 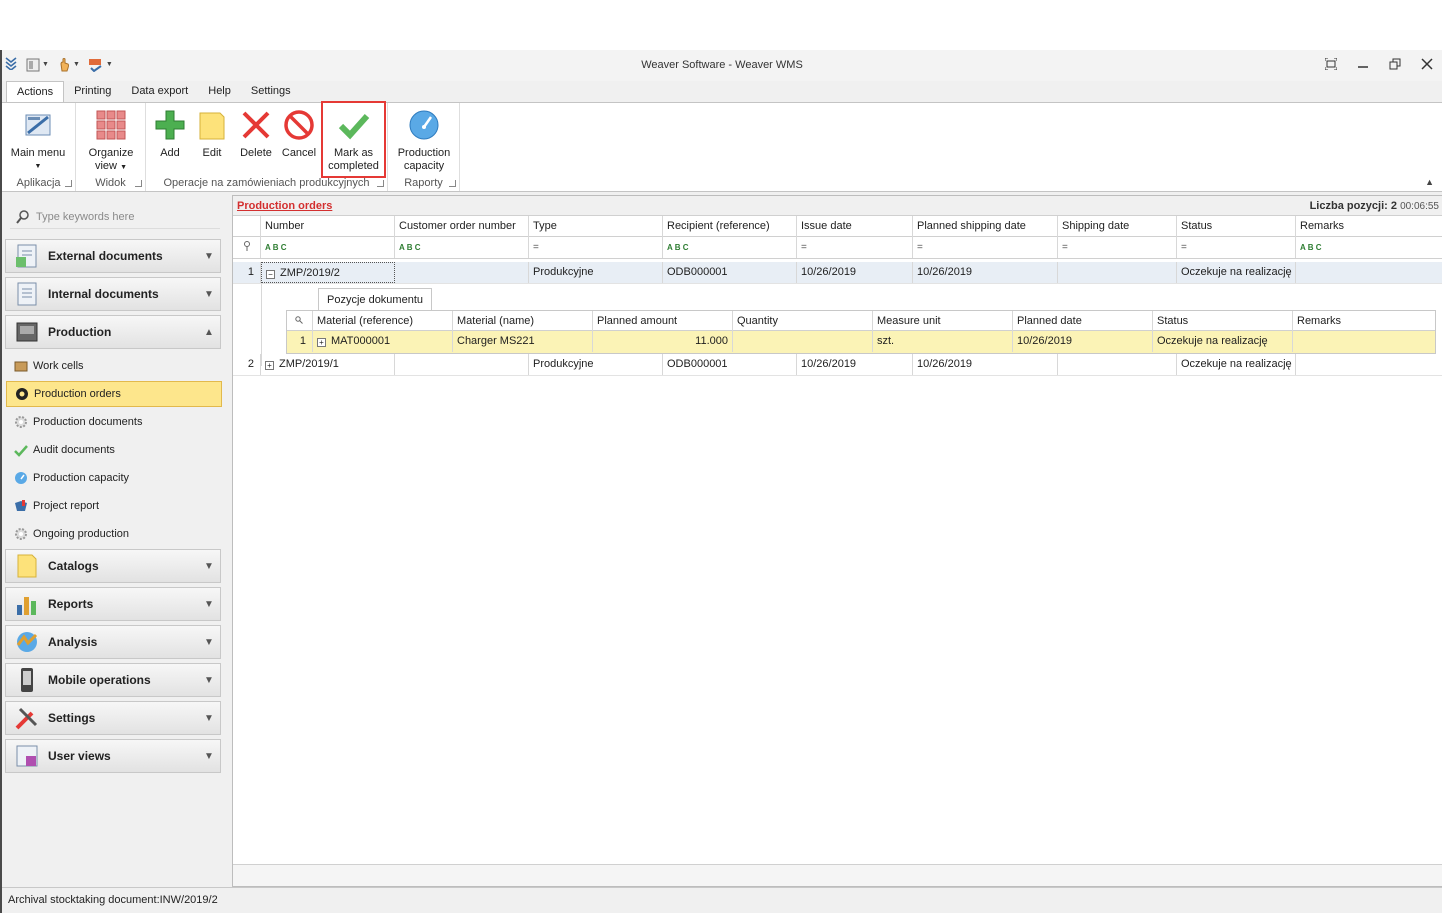 What do you see at coordinates (985, 226) in the screenshot?
I see `column-header-planned-shipping-date: Planned shipping date` at bounding box center [985, 226].